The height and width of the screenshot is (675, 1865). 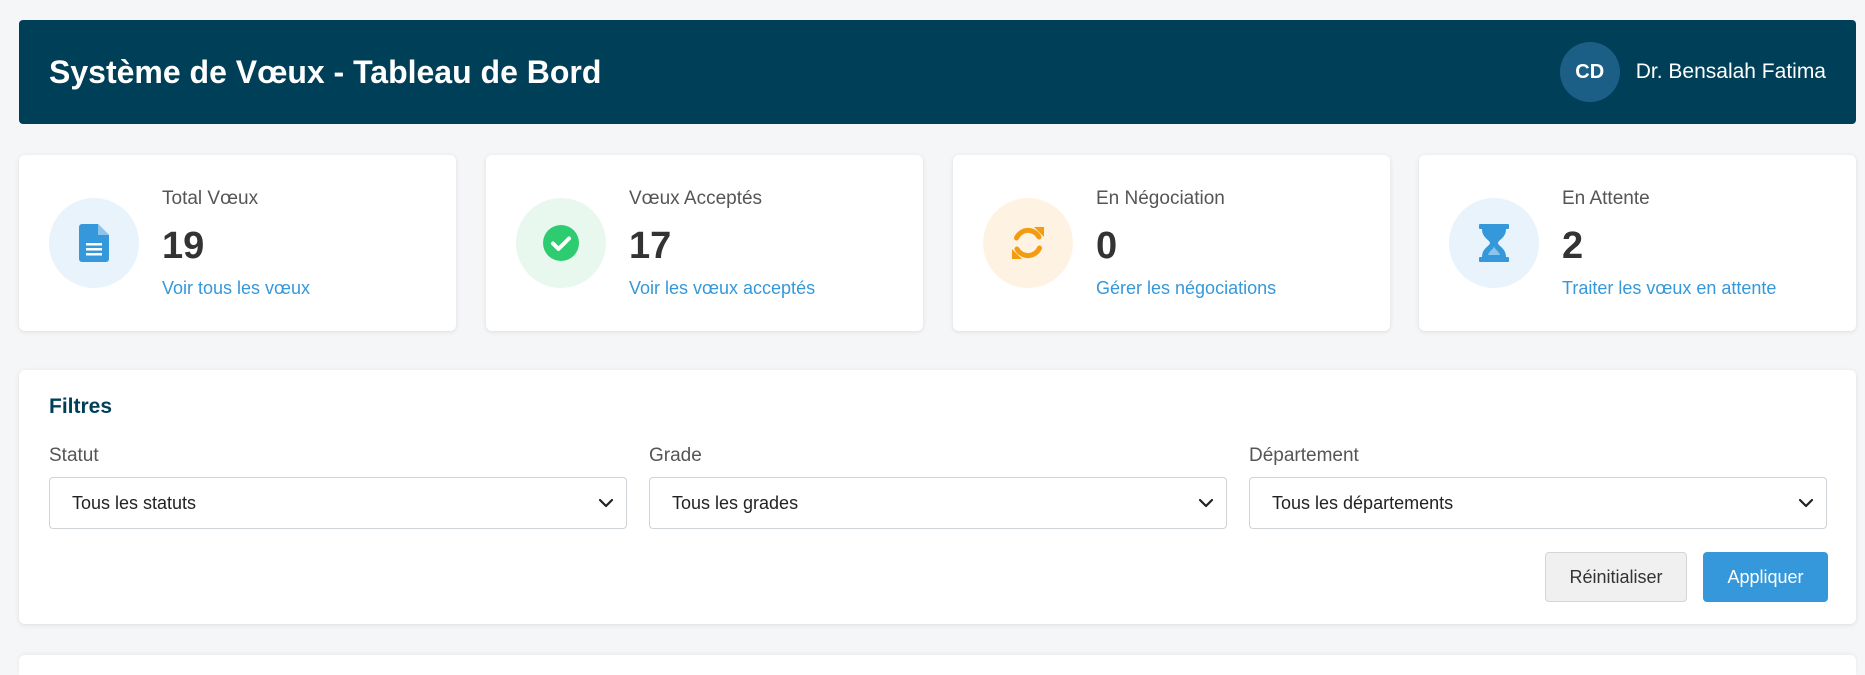 I want to click on stat-value: 0, so click(x=1107, y=246).